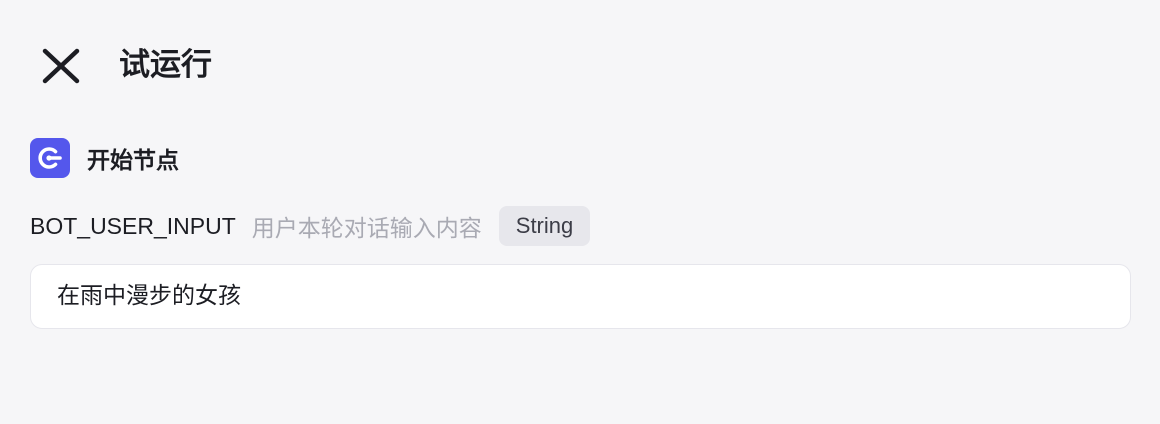  I want to click on close-button, so click(61, 66).